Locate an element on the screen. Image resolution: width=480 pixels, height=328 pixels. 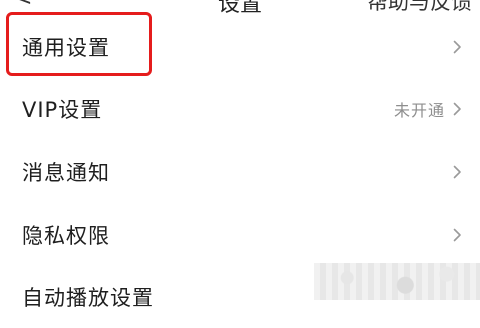
help-feedback-link: 帮助与反馈 is located at coordinates (419, 8).